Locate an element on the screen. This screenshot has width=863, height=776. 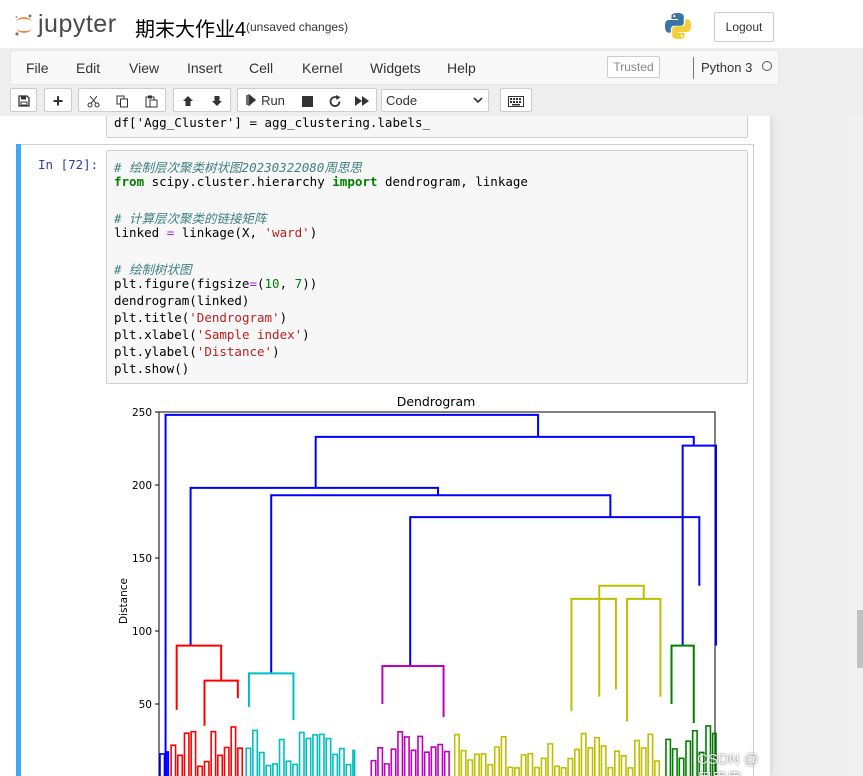
clipboard-group is located at coordinates (122, 100).